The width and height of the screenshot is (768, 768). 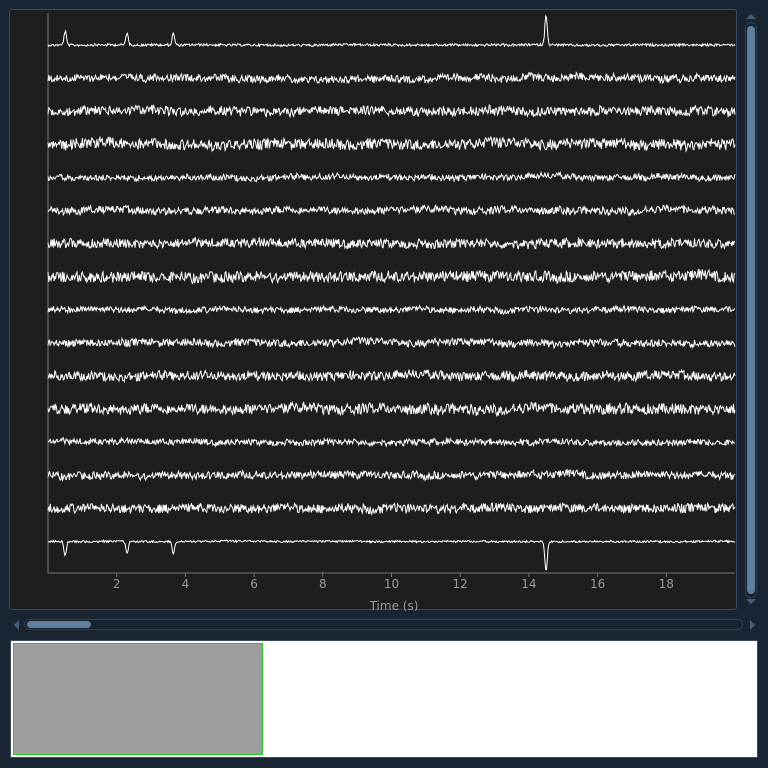 What do you see at coordinates (254, 584) in the screenshot?
I see `x-tick-label: 6` at bounding box center [254, 584].